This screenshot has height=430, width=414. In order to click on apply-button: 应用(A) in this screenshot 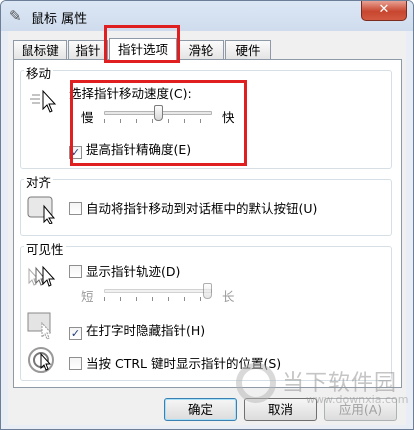, I will do `click(360, 409)`.